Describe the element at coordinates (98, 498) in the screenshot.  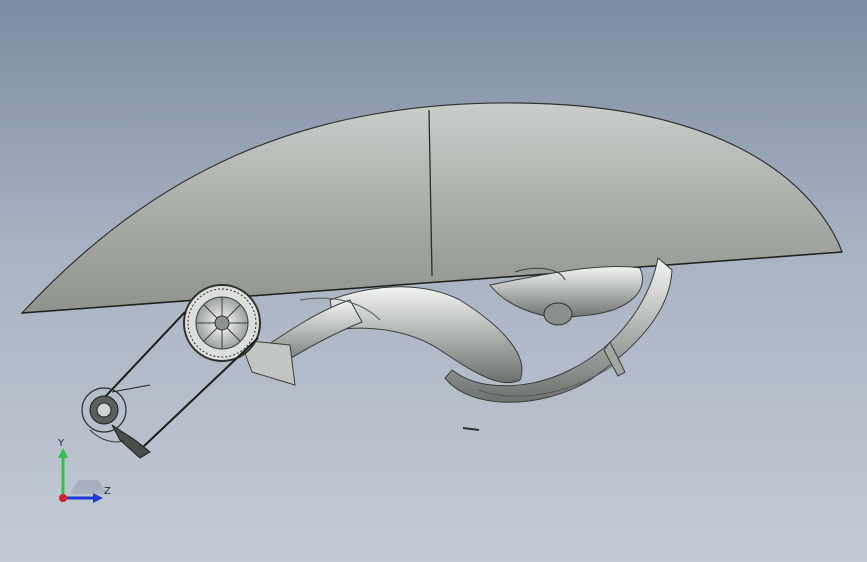
I see `z-axis-arrowhead` at that location.